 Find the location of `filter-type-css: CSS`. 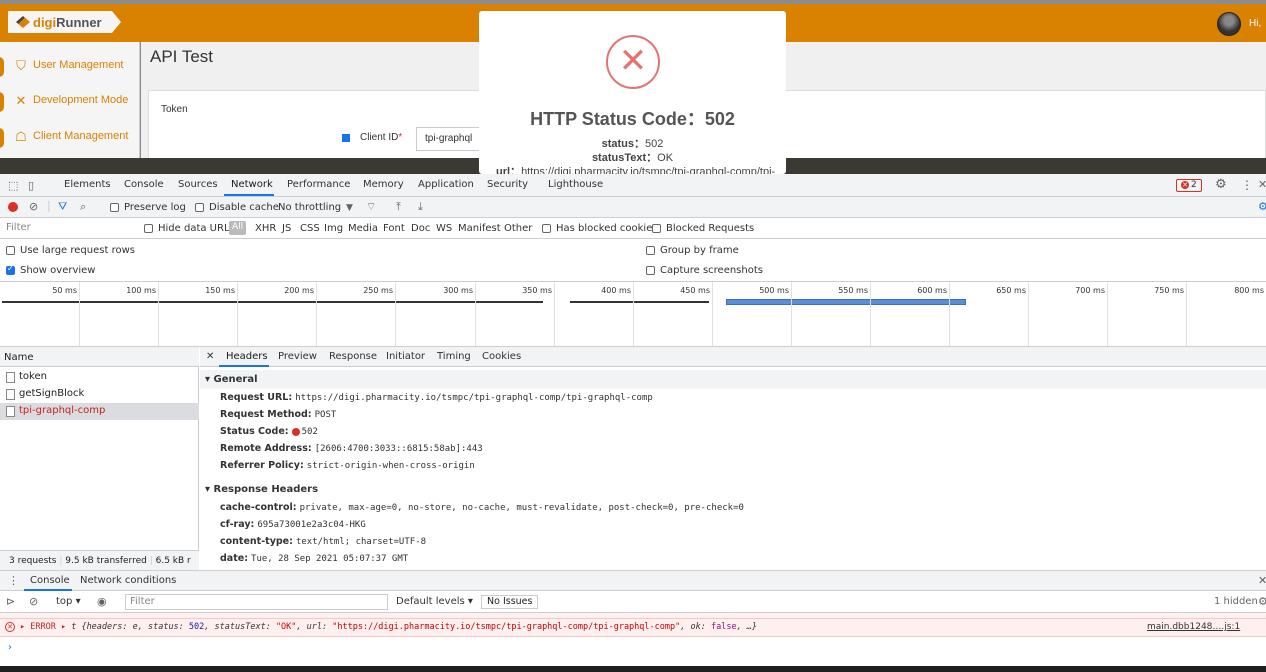

filter-type-css: CSS is located at coordinates (310, 228).